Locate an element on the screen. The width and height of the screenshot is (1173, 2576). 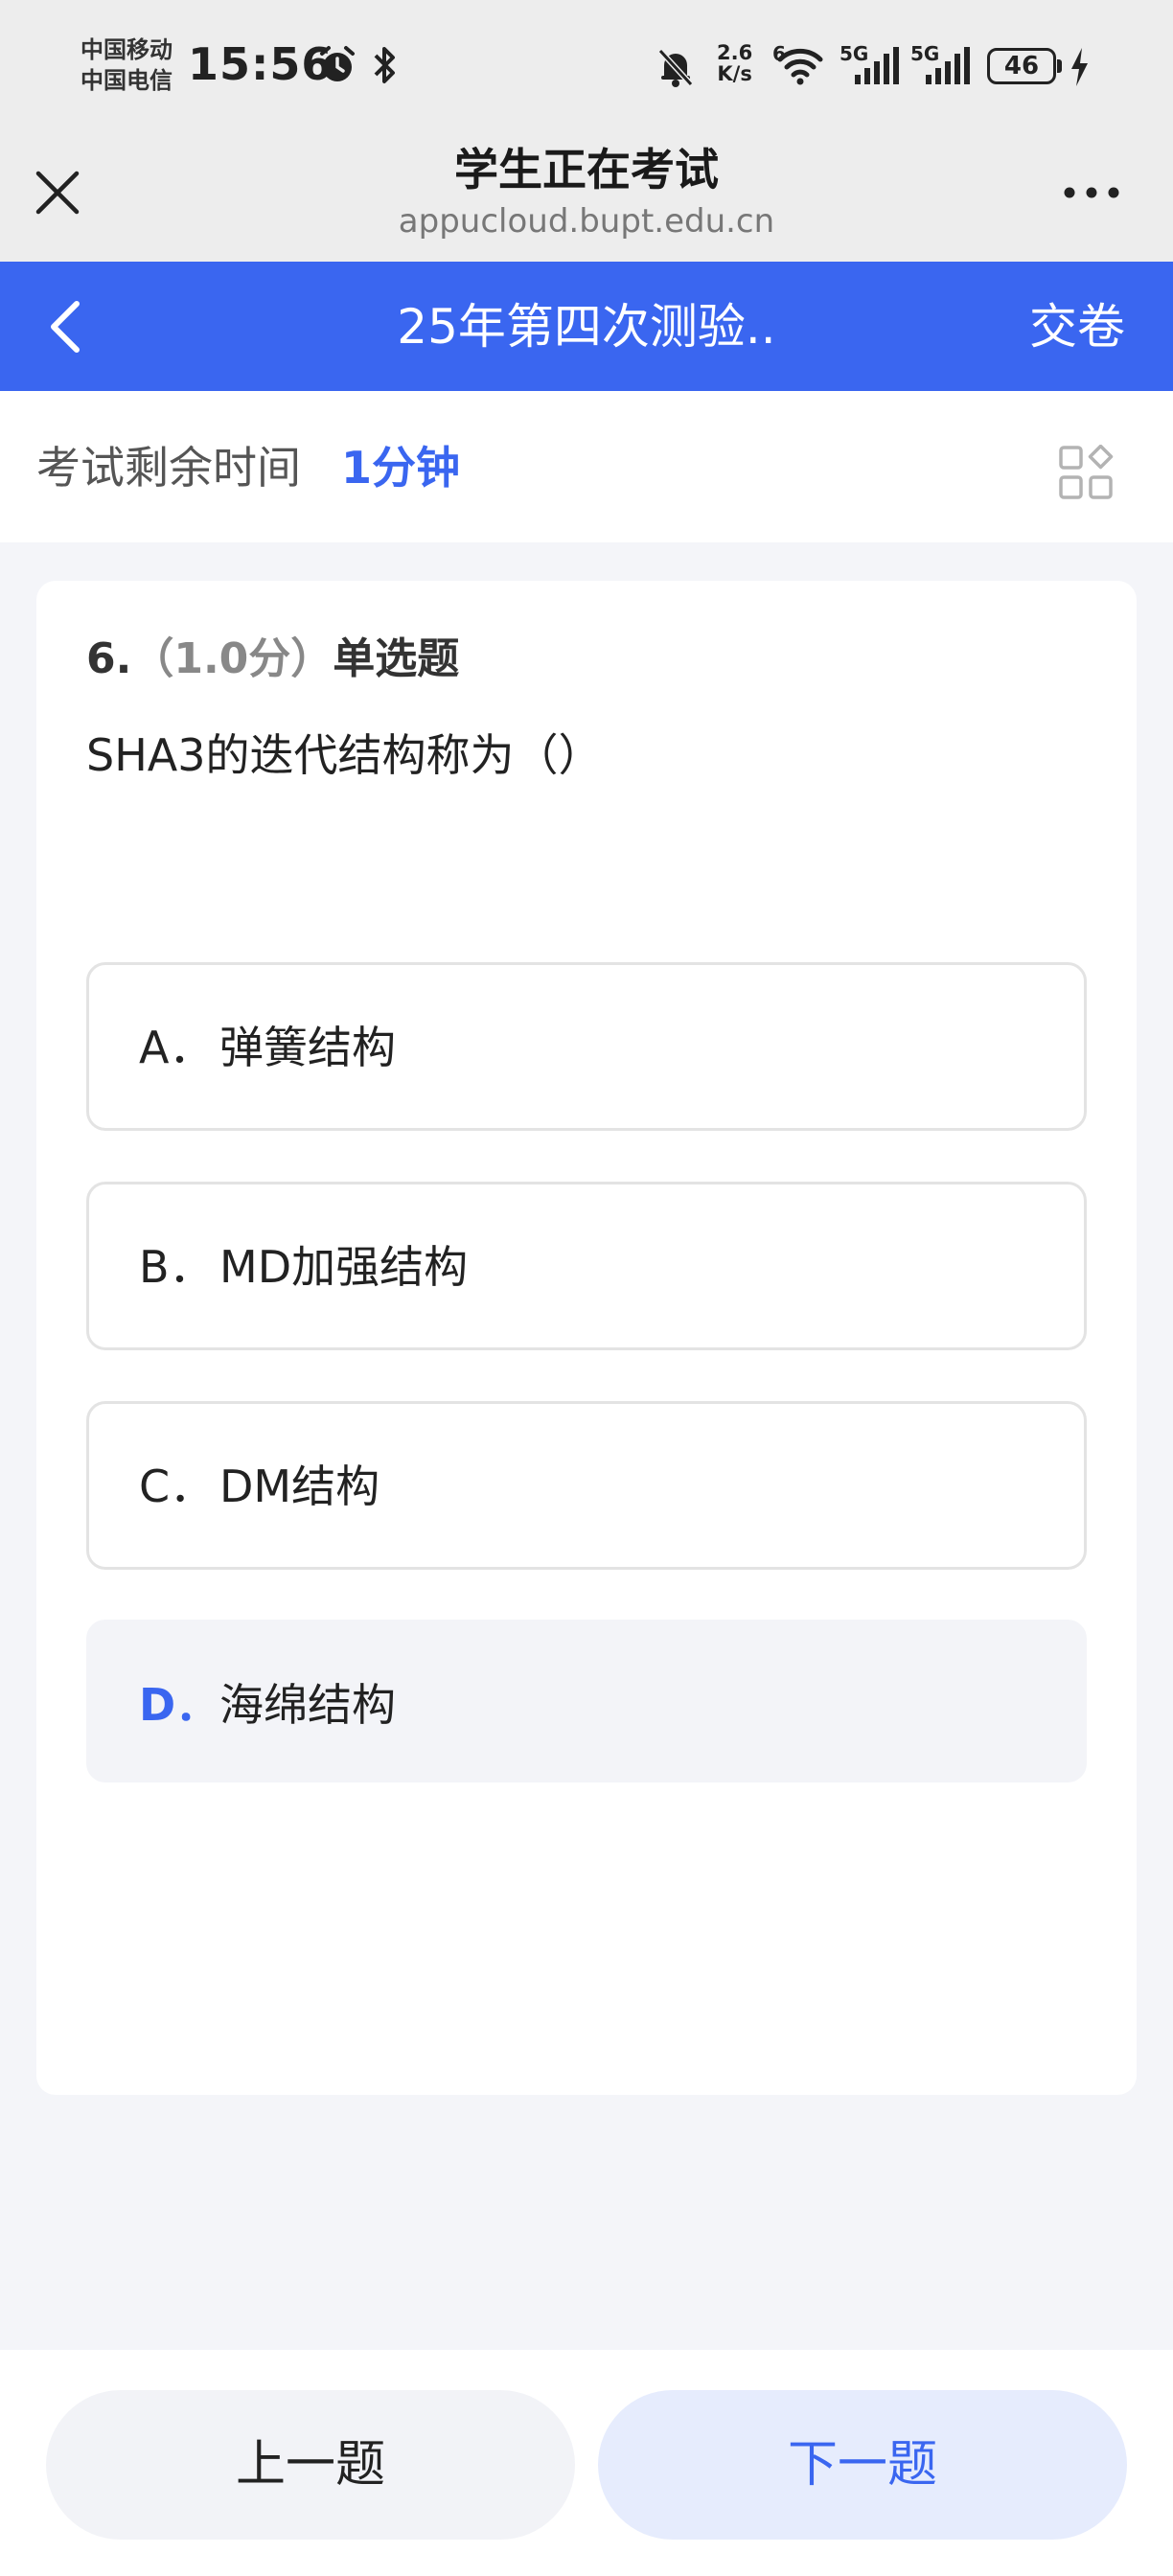
net-speed-value: 2.6 is located at coordinates (735, 52).